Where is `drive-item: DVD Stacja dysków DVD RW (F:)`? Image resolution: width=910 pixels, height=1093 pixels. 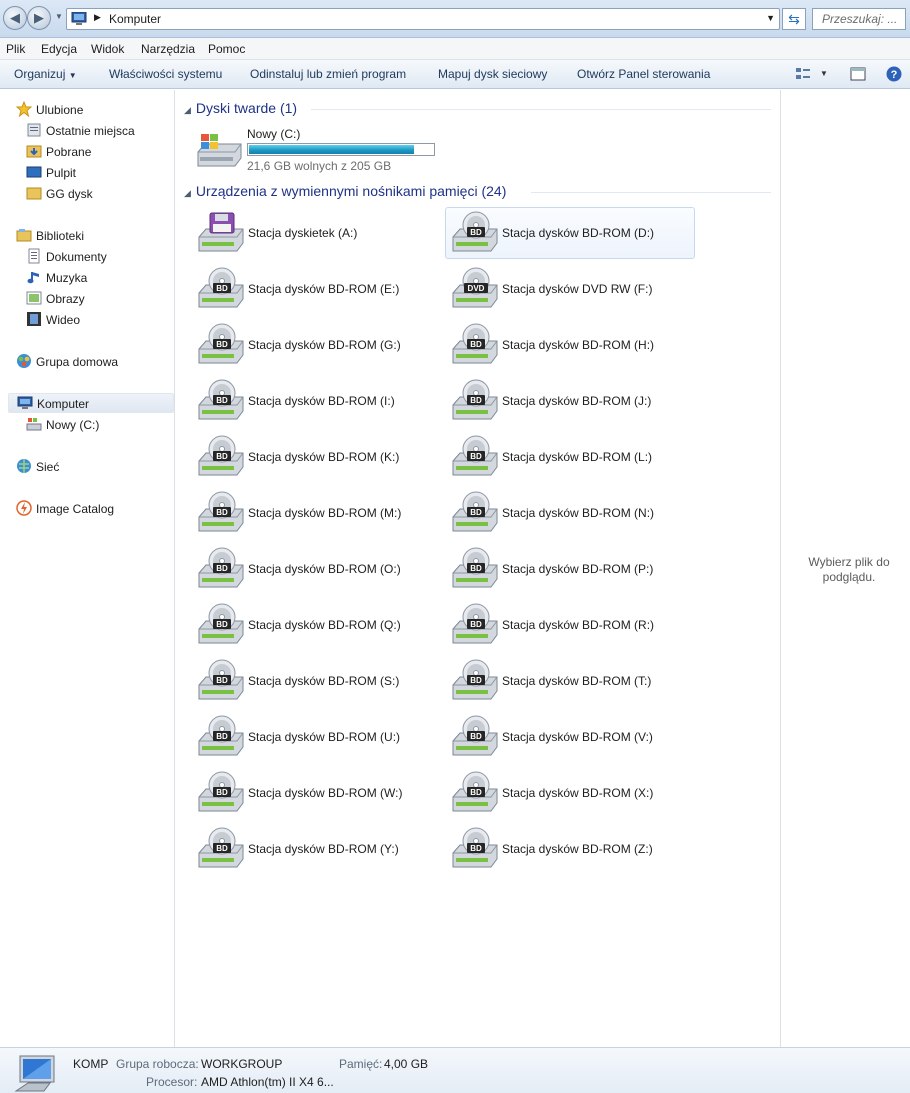 drive-item: DVD Stacja dysków DVD RW (F:) is located at coordinates (570, 289).